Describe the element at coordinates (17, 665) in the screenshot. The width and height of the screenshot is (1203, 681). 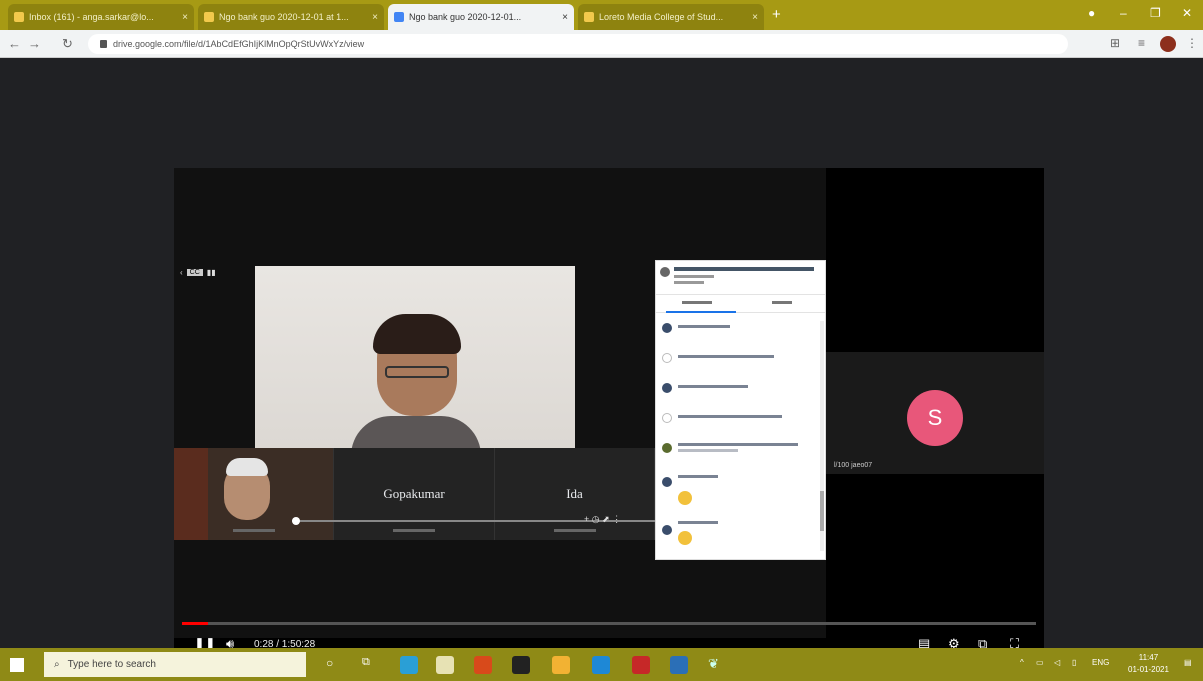
I see `windows-start-icon` at that location.